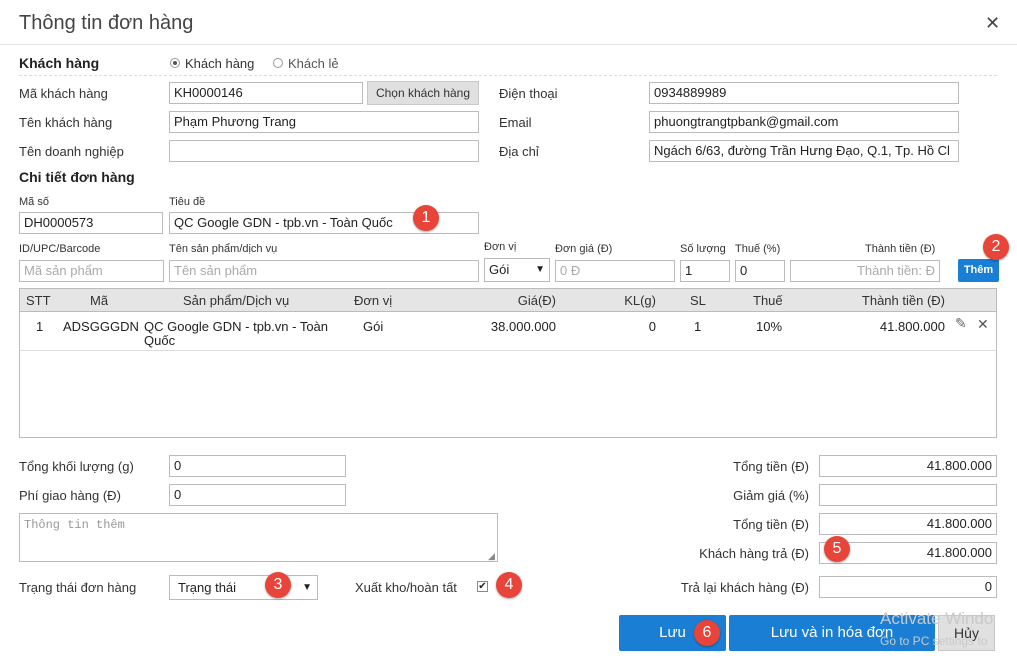  Describe the element at coordinates (758, 249) in the screenshot. I see `tax-label: Thuế (%)` at that location.